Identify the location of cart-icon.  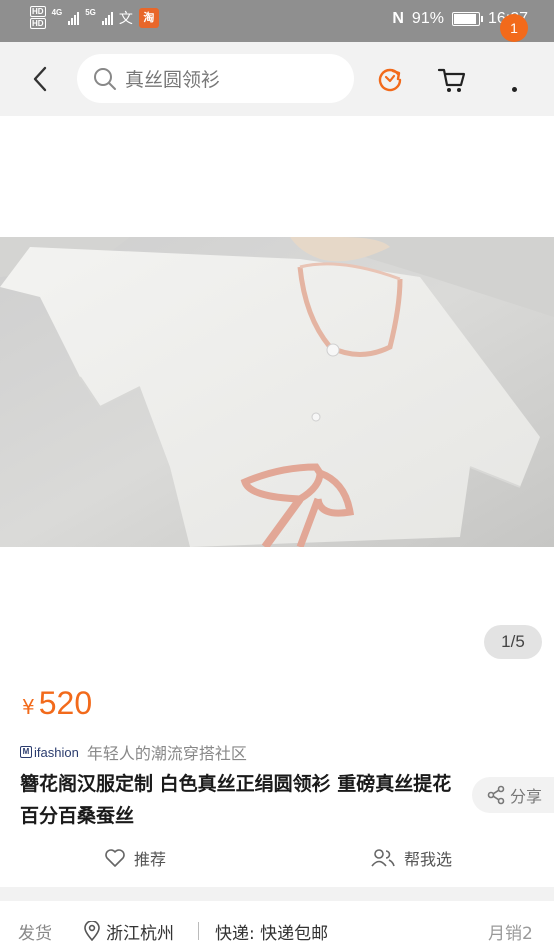
(451, 80).